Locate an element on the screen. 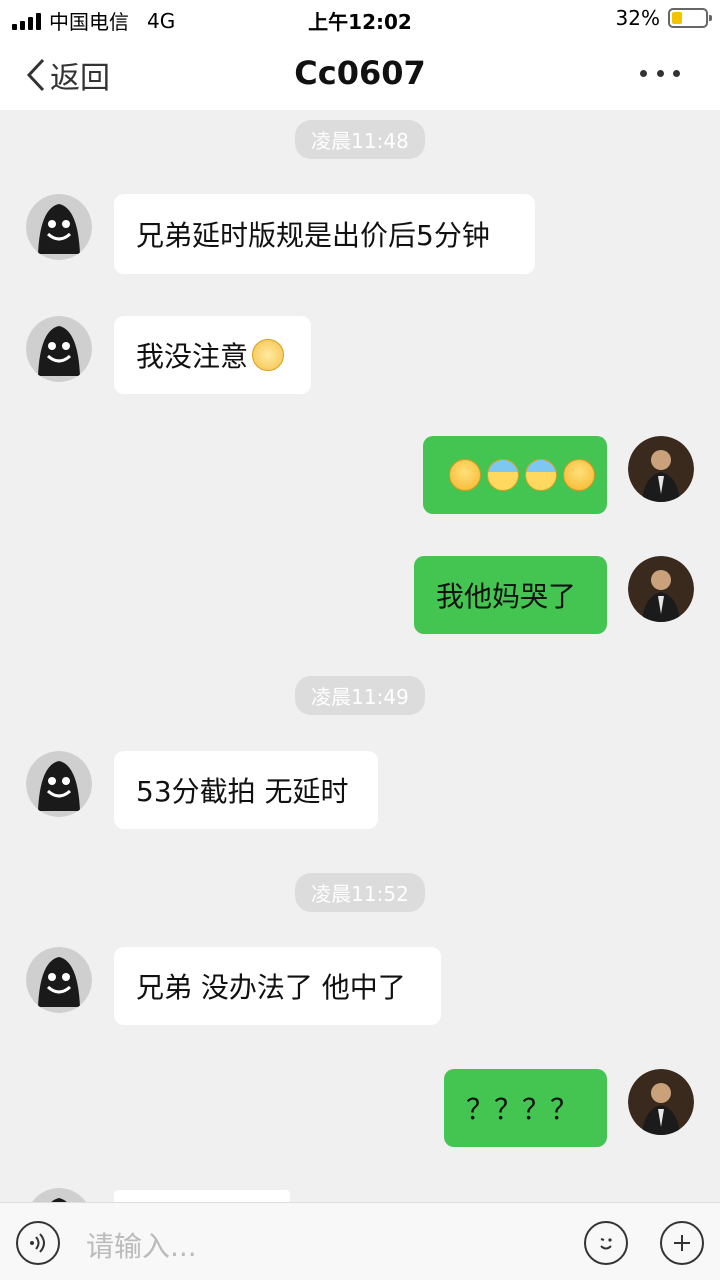  timestamp: 凌晨11:49 is located at coordinates (360, 695).